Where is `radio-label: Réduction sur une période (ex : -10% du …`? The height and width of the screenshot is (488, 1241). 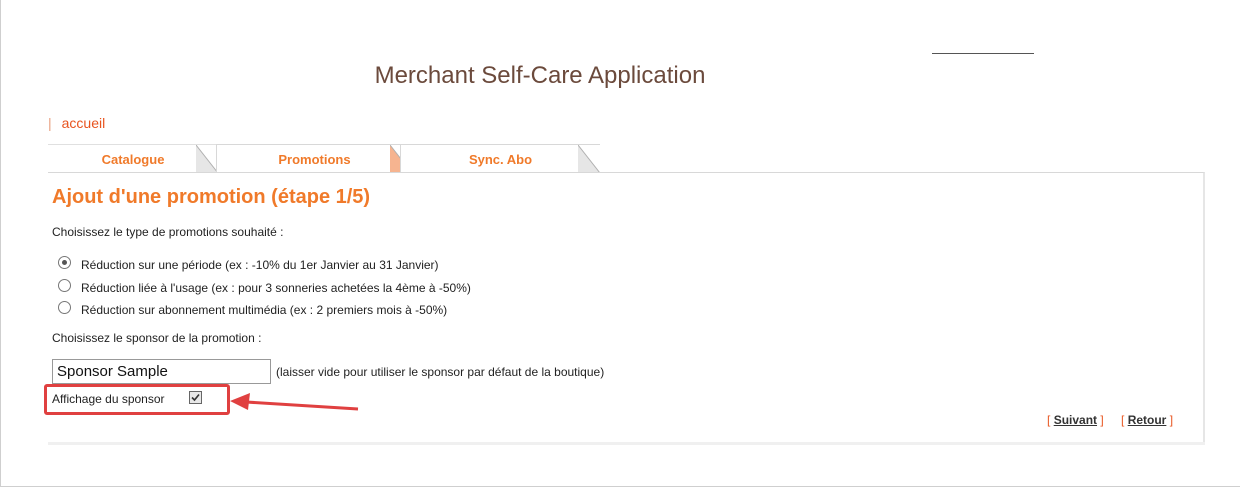 radio-label: Réduction sur une période (ex : -10% du … is located at coordinates (260, 265).